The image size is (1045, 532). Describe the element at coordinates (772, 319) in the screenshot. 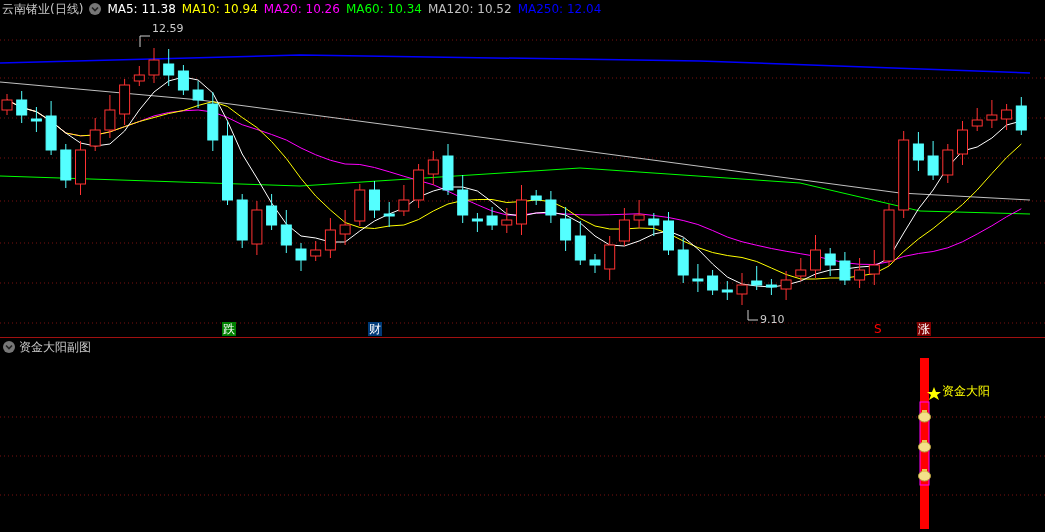

I see `price-label: 9.10` at that location.